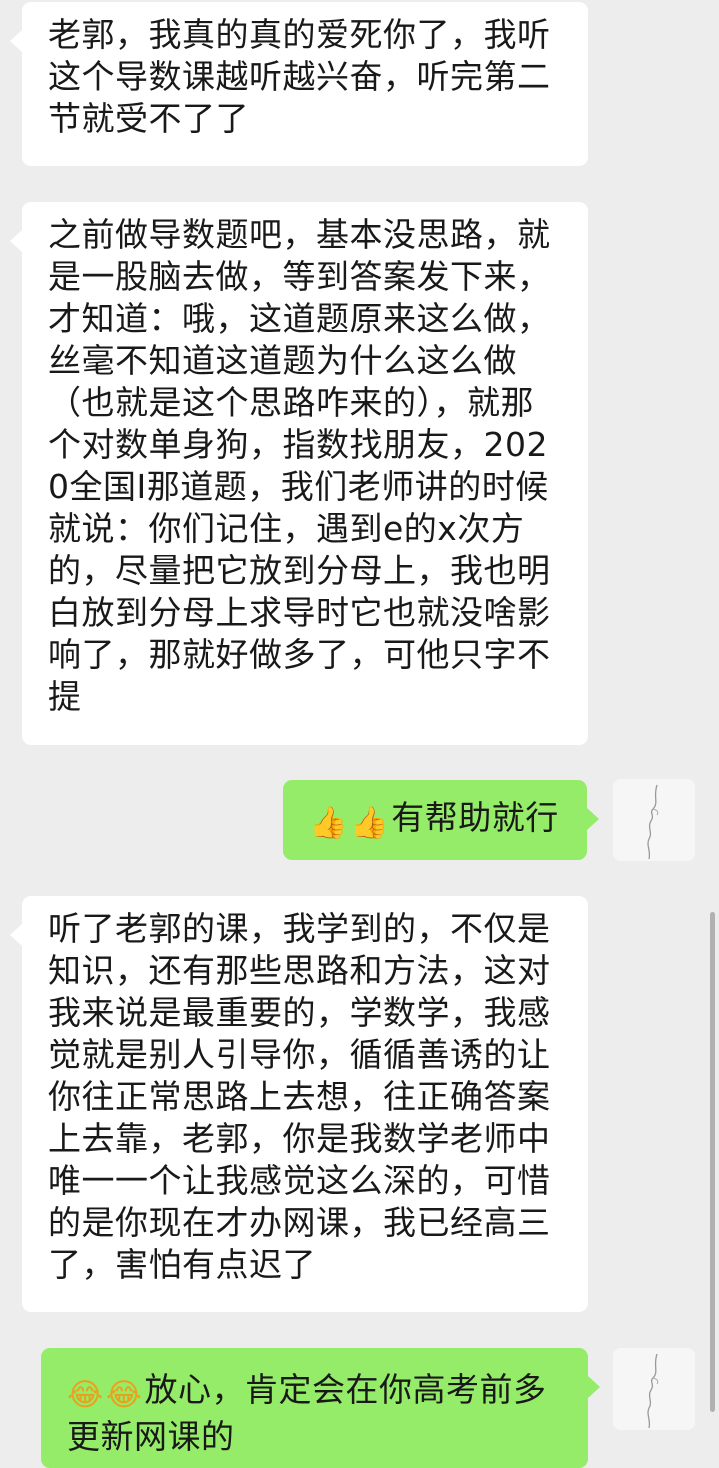  What do you see at coordinates (475, 817) in the screenshot?
I see `message-text: 有帮助就行` at bounding box center [475, 817].